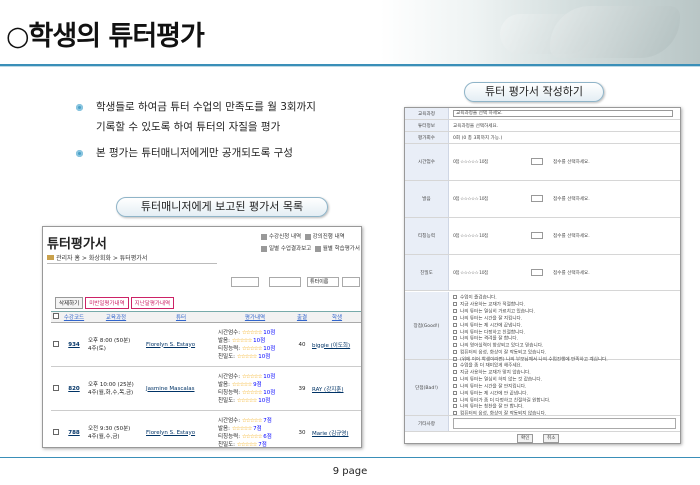  I want to click on menu-link-progress: 강의진행 내역, so click(329, 237).